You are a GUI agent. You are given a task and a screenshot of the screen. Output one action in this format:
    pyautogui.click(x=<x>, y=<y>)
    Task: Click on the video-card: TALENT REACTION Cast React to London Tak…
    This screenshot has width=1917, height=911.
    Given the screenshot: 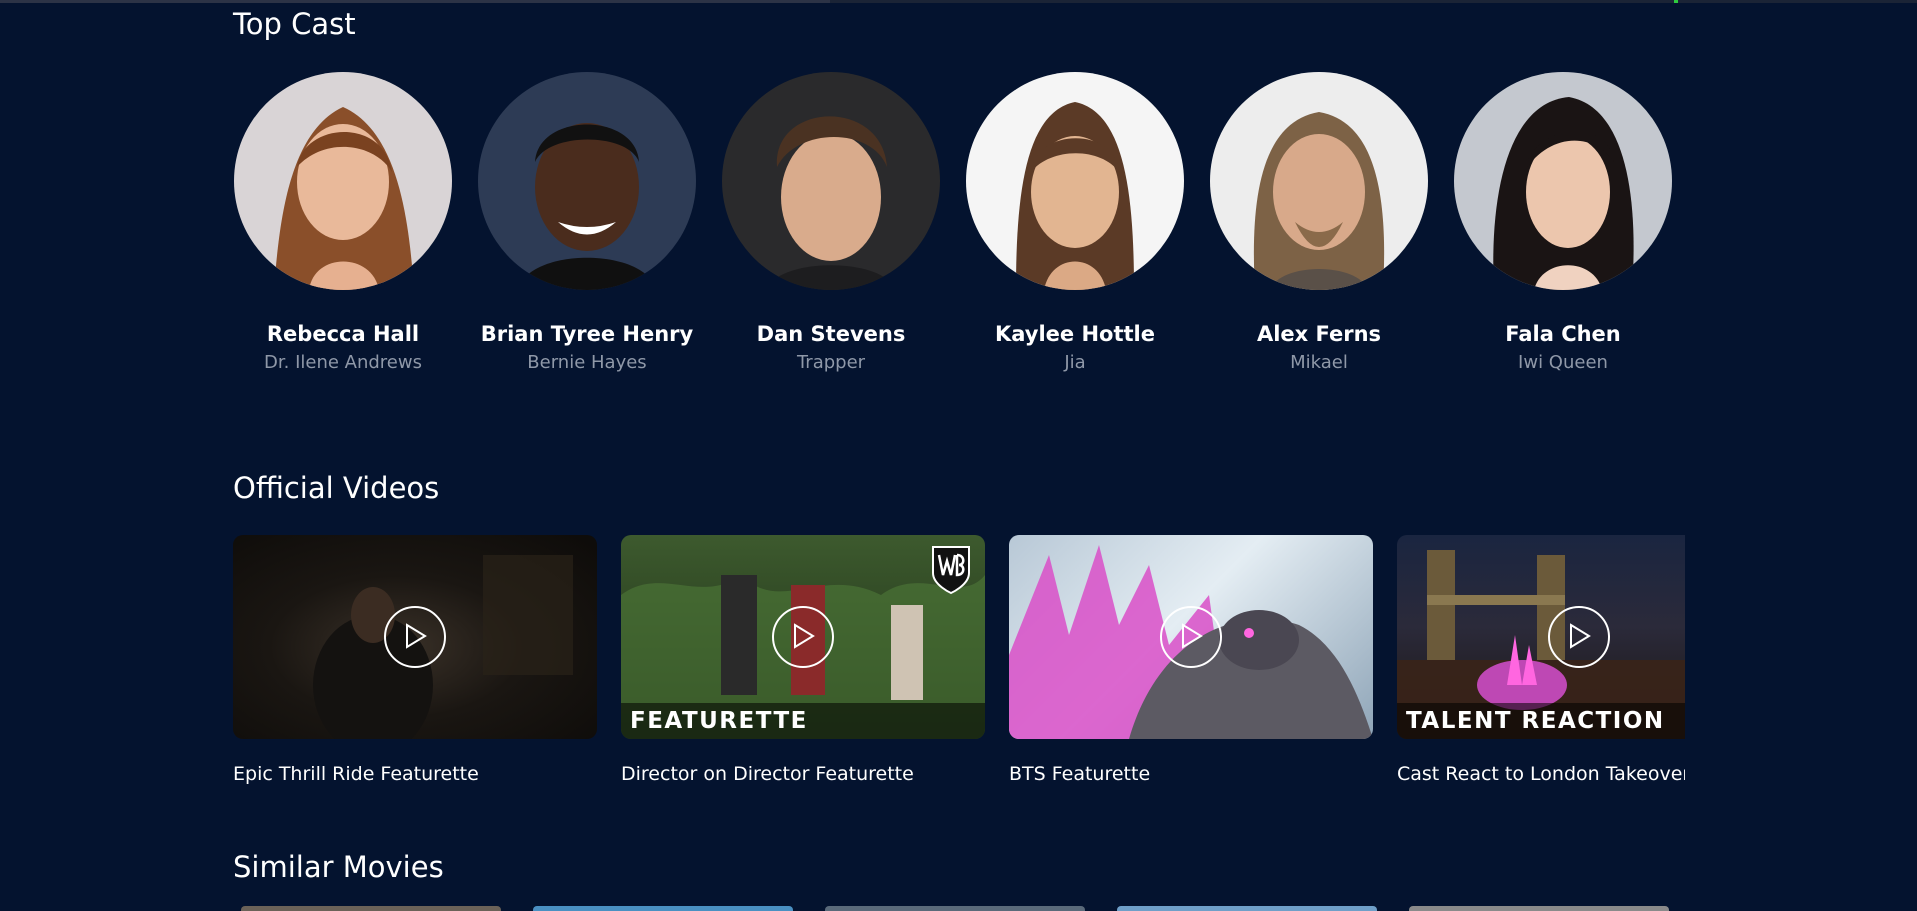 What is the action you would take?
    pyautogui.click(x=1541, y=660)
    